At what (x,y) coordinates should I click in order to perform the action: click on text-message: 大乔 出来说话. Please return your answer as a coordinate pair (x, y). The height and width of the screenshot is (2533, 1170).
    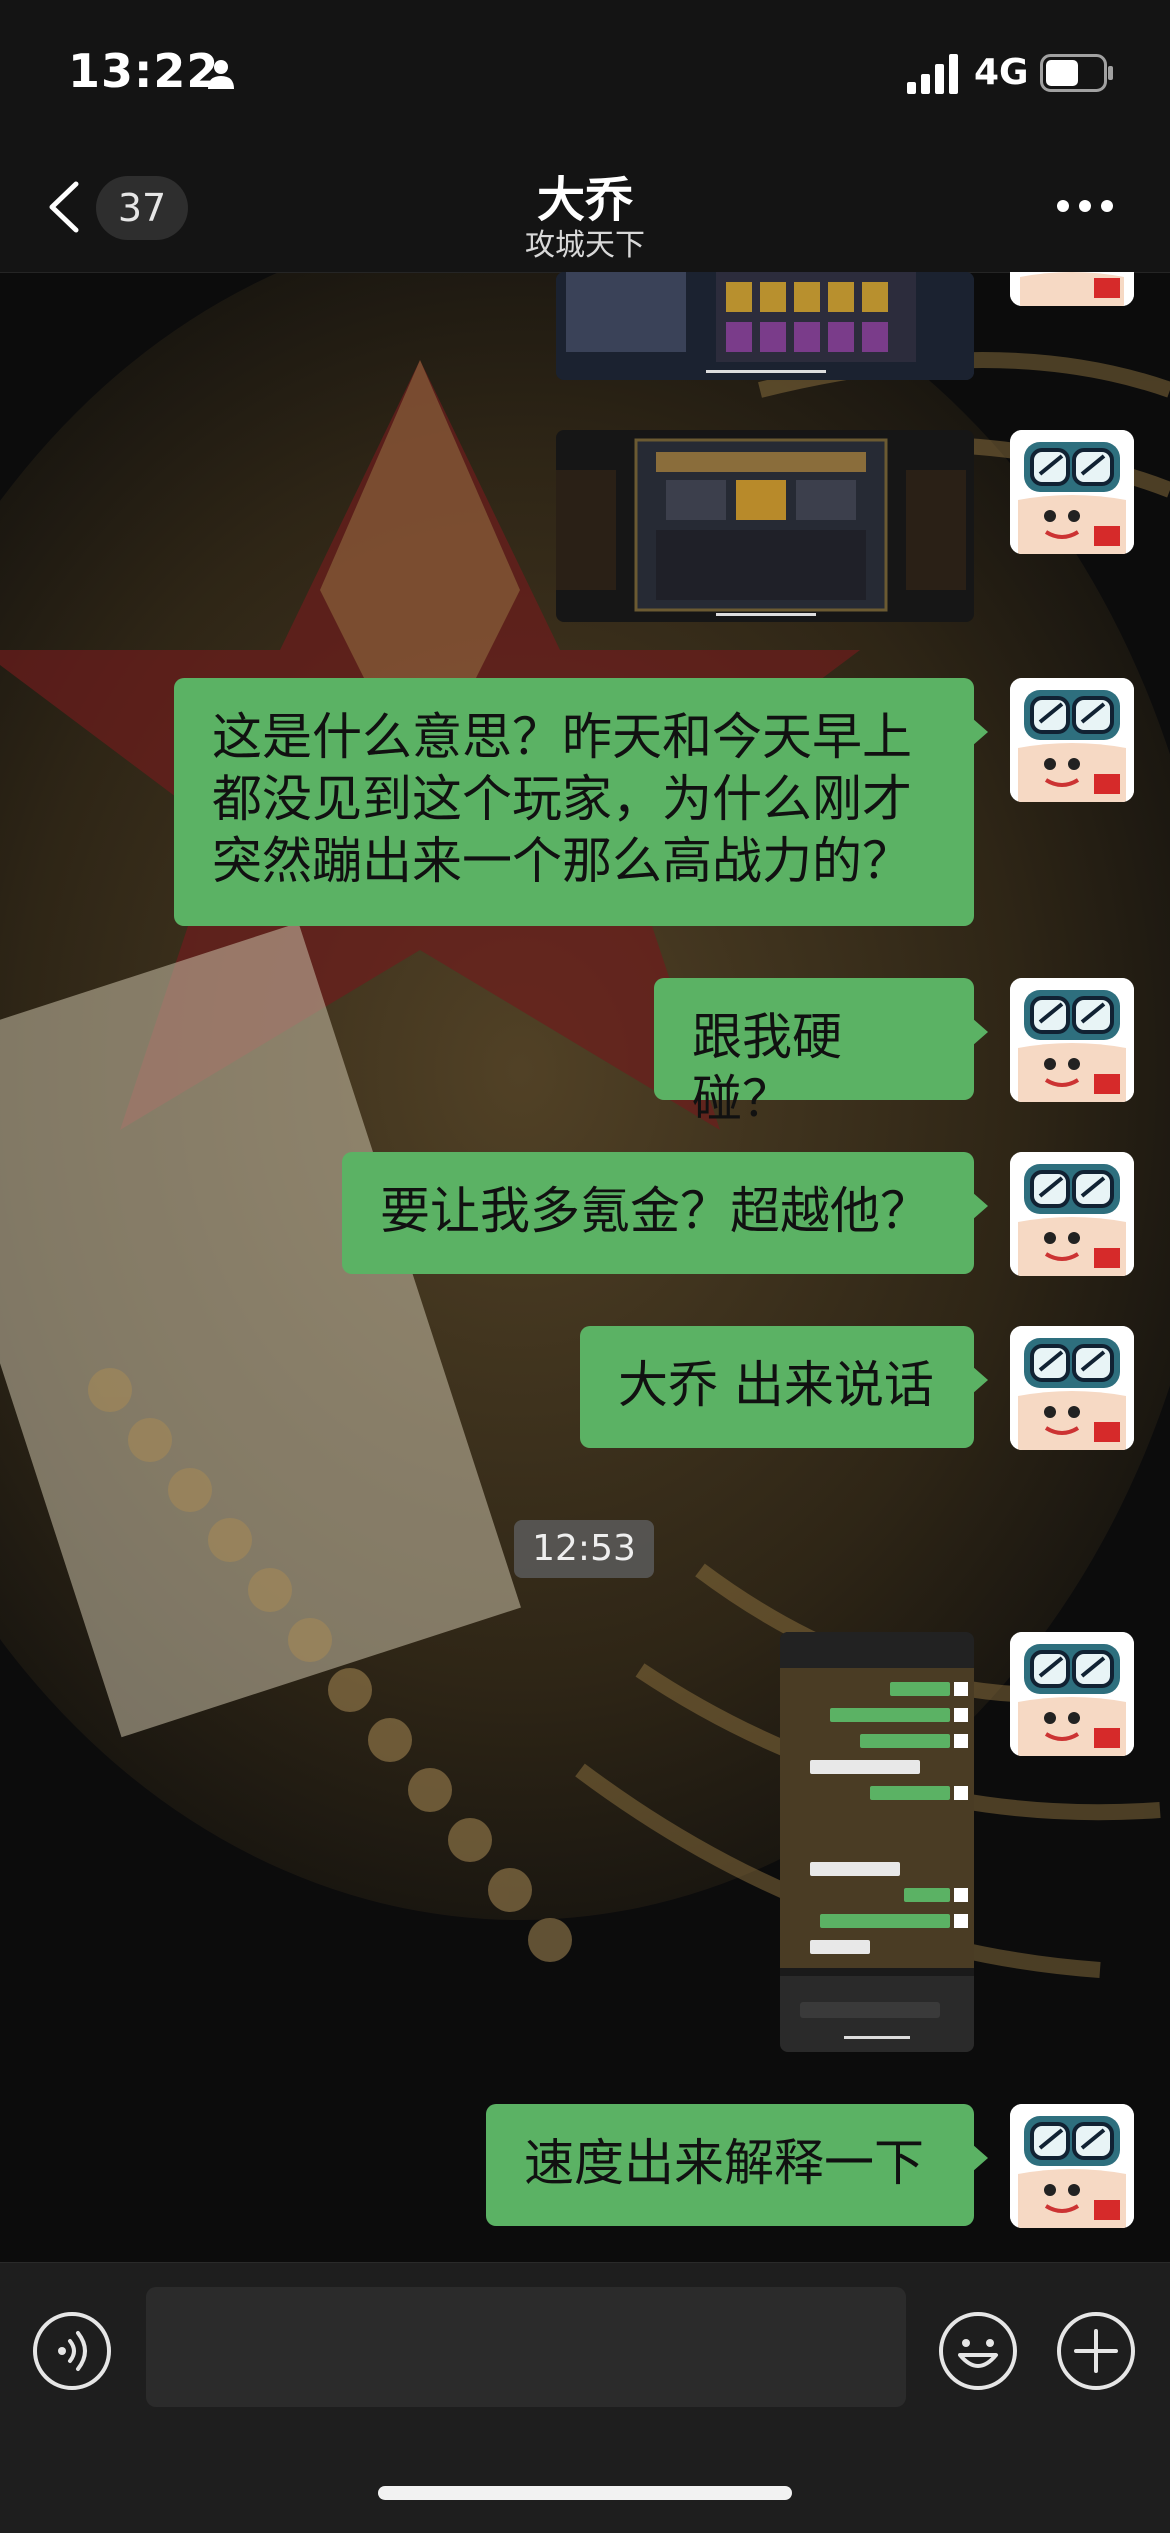
    Looking at the image, I should click on (784, 1387).